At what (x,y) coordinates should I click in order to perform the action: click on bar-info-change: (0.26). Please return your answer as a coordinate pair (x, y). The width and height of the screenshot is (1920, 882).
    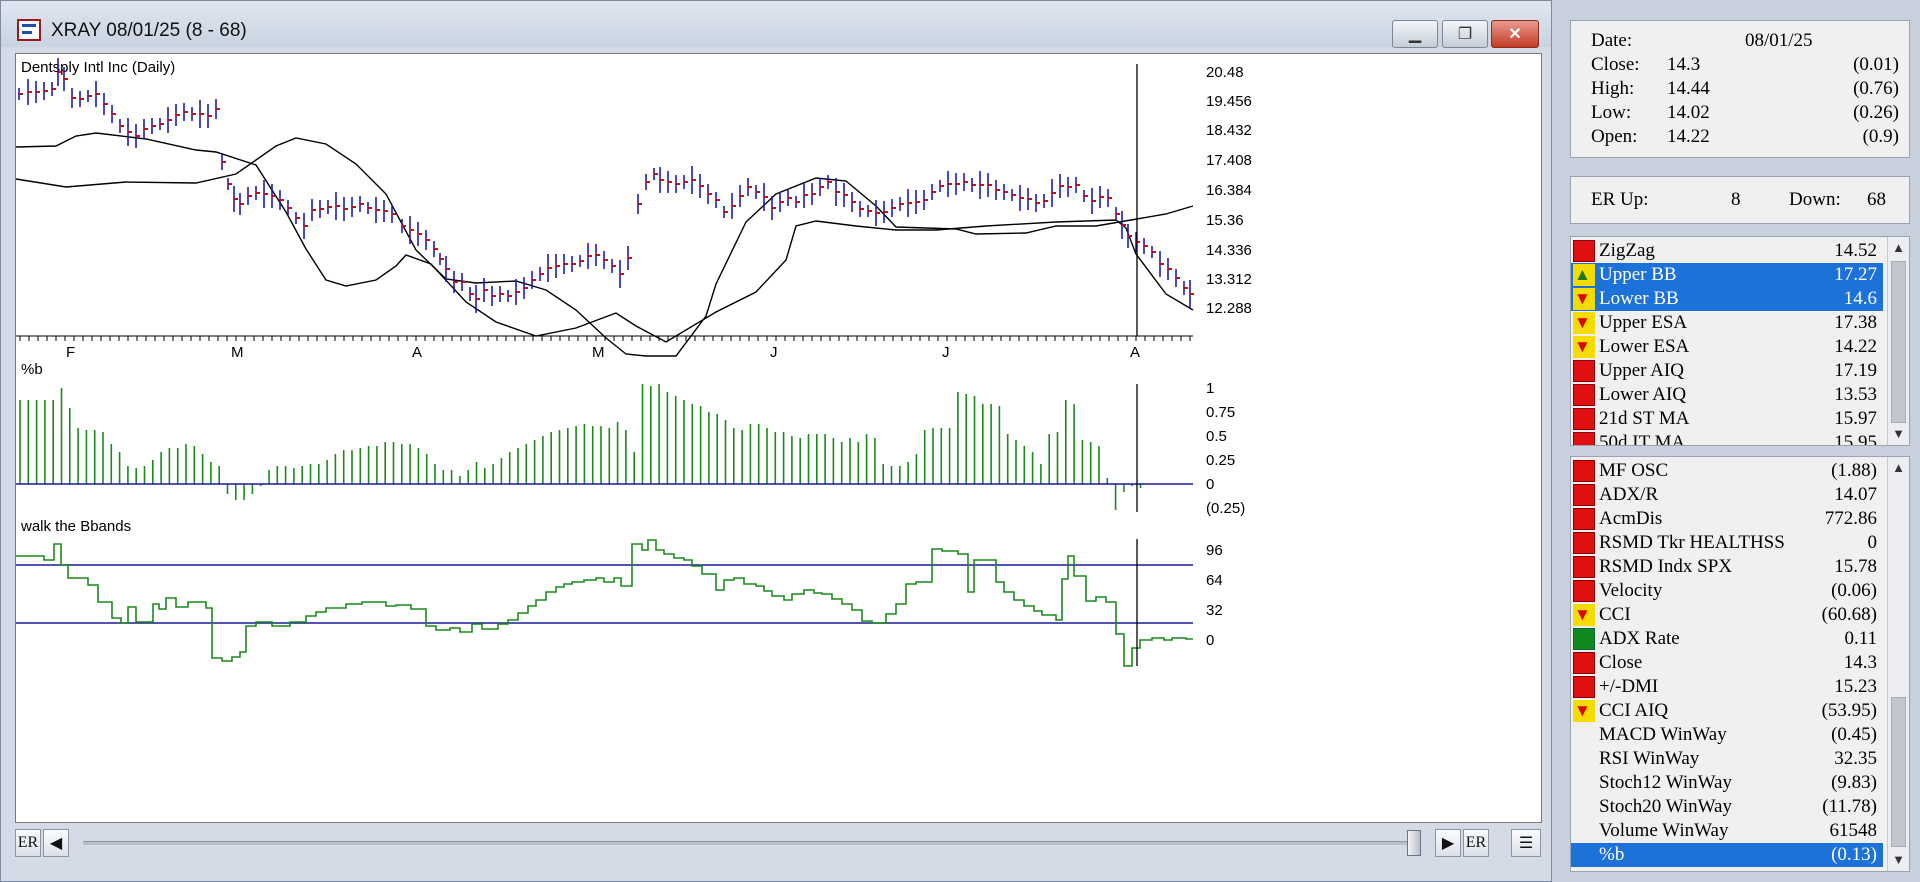
    Looking at the image, I should click on (1876, 112).